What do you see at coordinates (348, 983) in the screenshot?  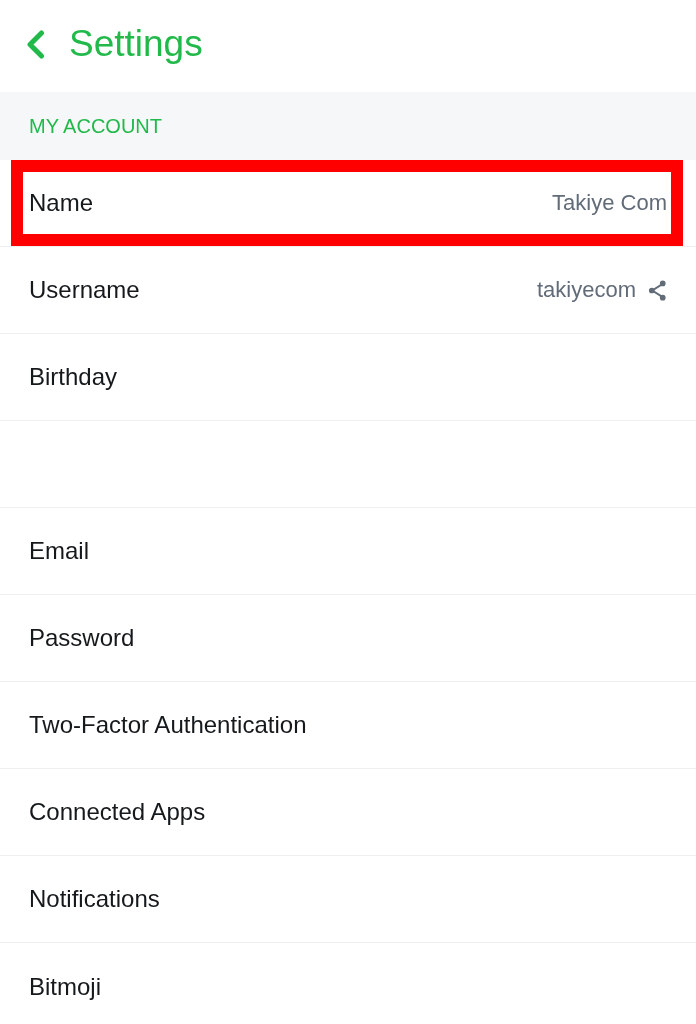 I see `settings-row: Bitmoji` at bounding box center [348, 983].